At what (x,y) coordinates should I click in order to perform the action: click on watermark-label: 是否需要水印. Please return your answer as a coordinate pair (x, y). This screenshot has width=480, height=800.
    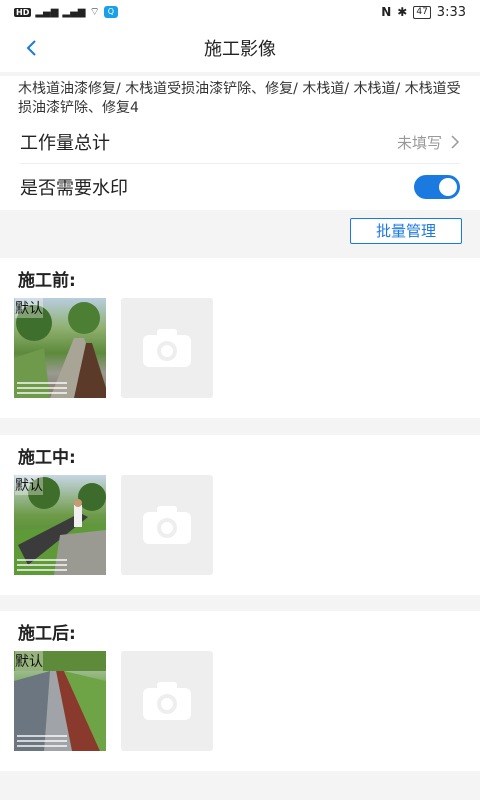
    Looking at the image, I should click on (74, 188).